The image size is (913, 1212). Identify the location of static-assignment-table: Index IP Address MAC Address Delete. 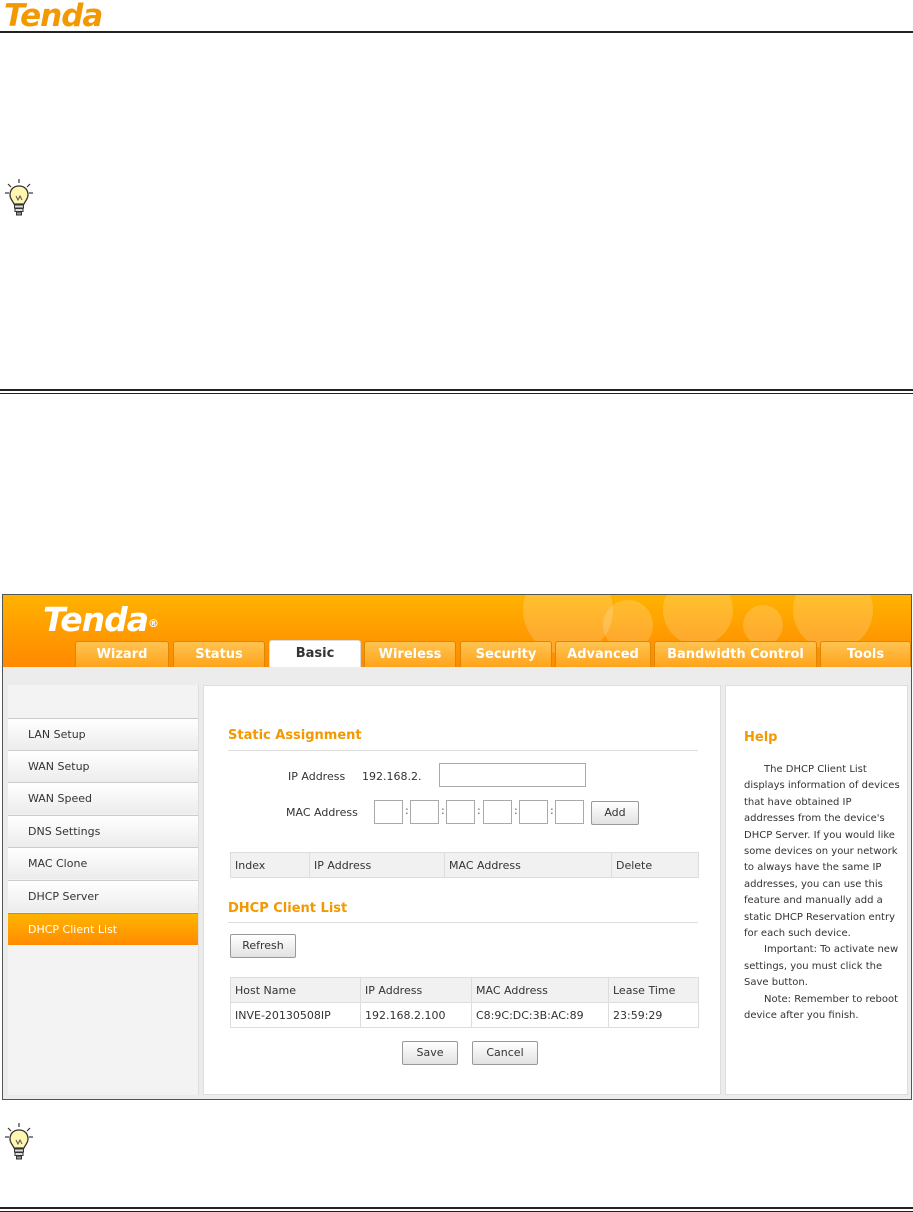
(464, 865).